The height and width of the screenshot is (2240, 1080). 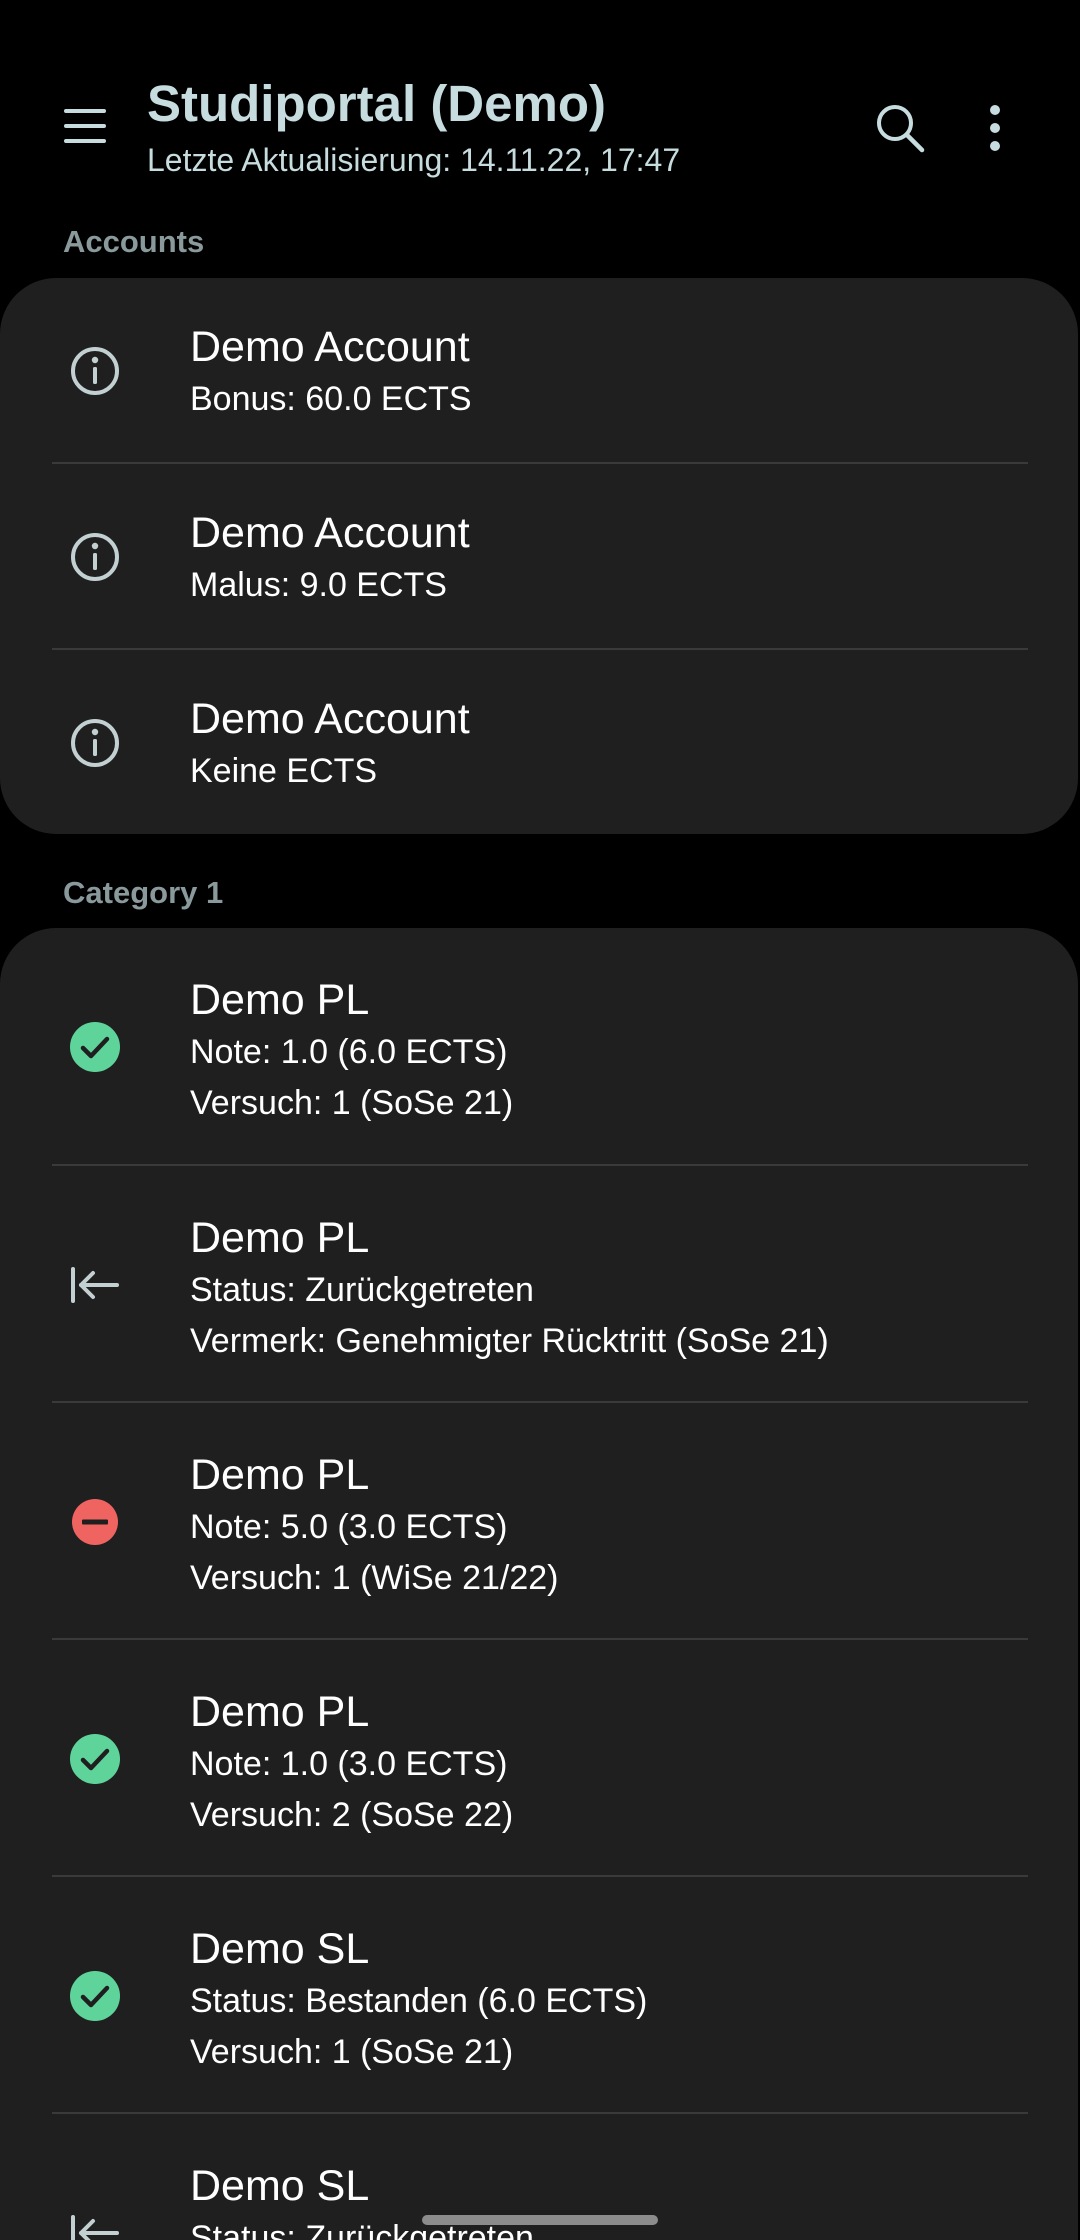 What do you see at coordinates (374, 1578) in the screenshot?
I see `item-attempt: Versuch: 1 (WiSe 21/22)` at bounding box center [374, 1578].